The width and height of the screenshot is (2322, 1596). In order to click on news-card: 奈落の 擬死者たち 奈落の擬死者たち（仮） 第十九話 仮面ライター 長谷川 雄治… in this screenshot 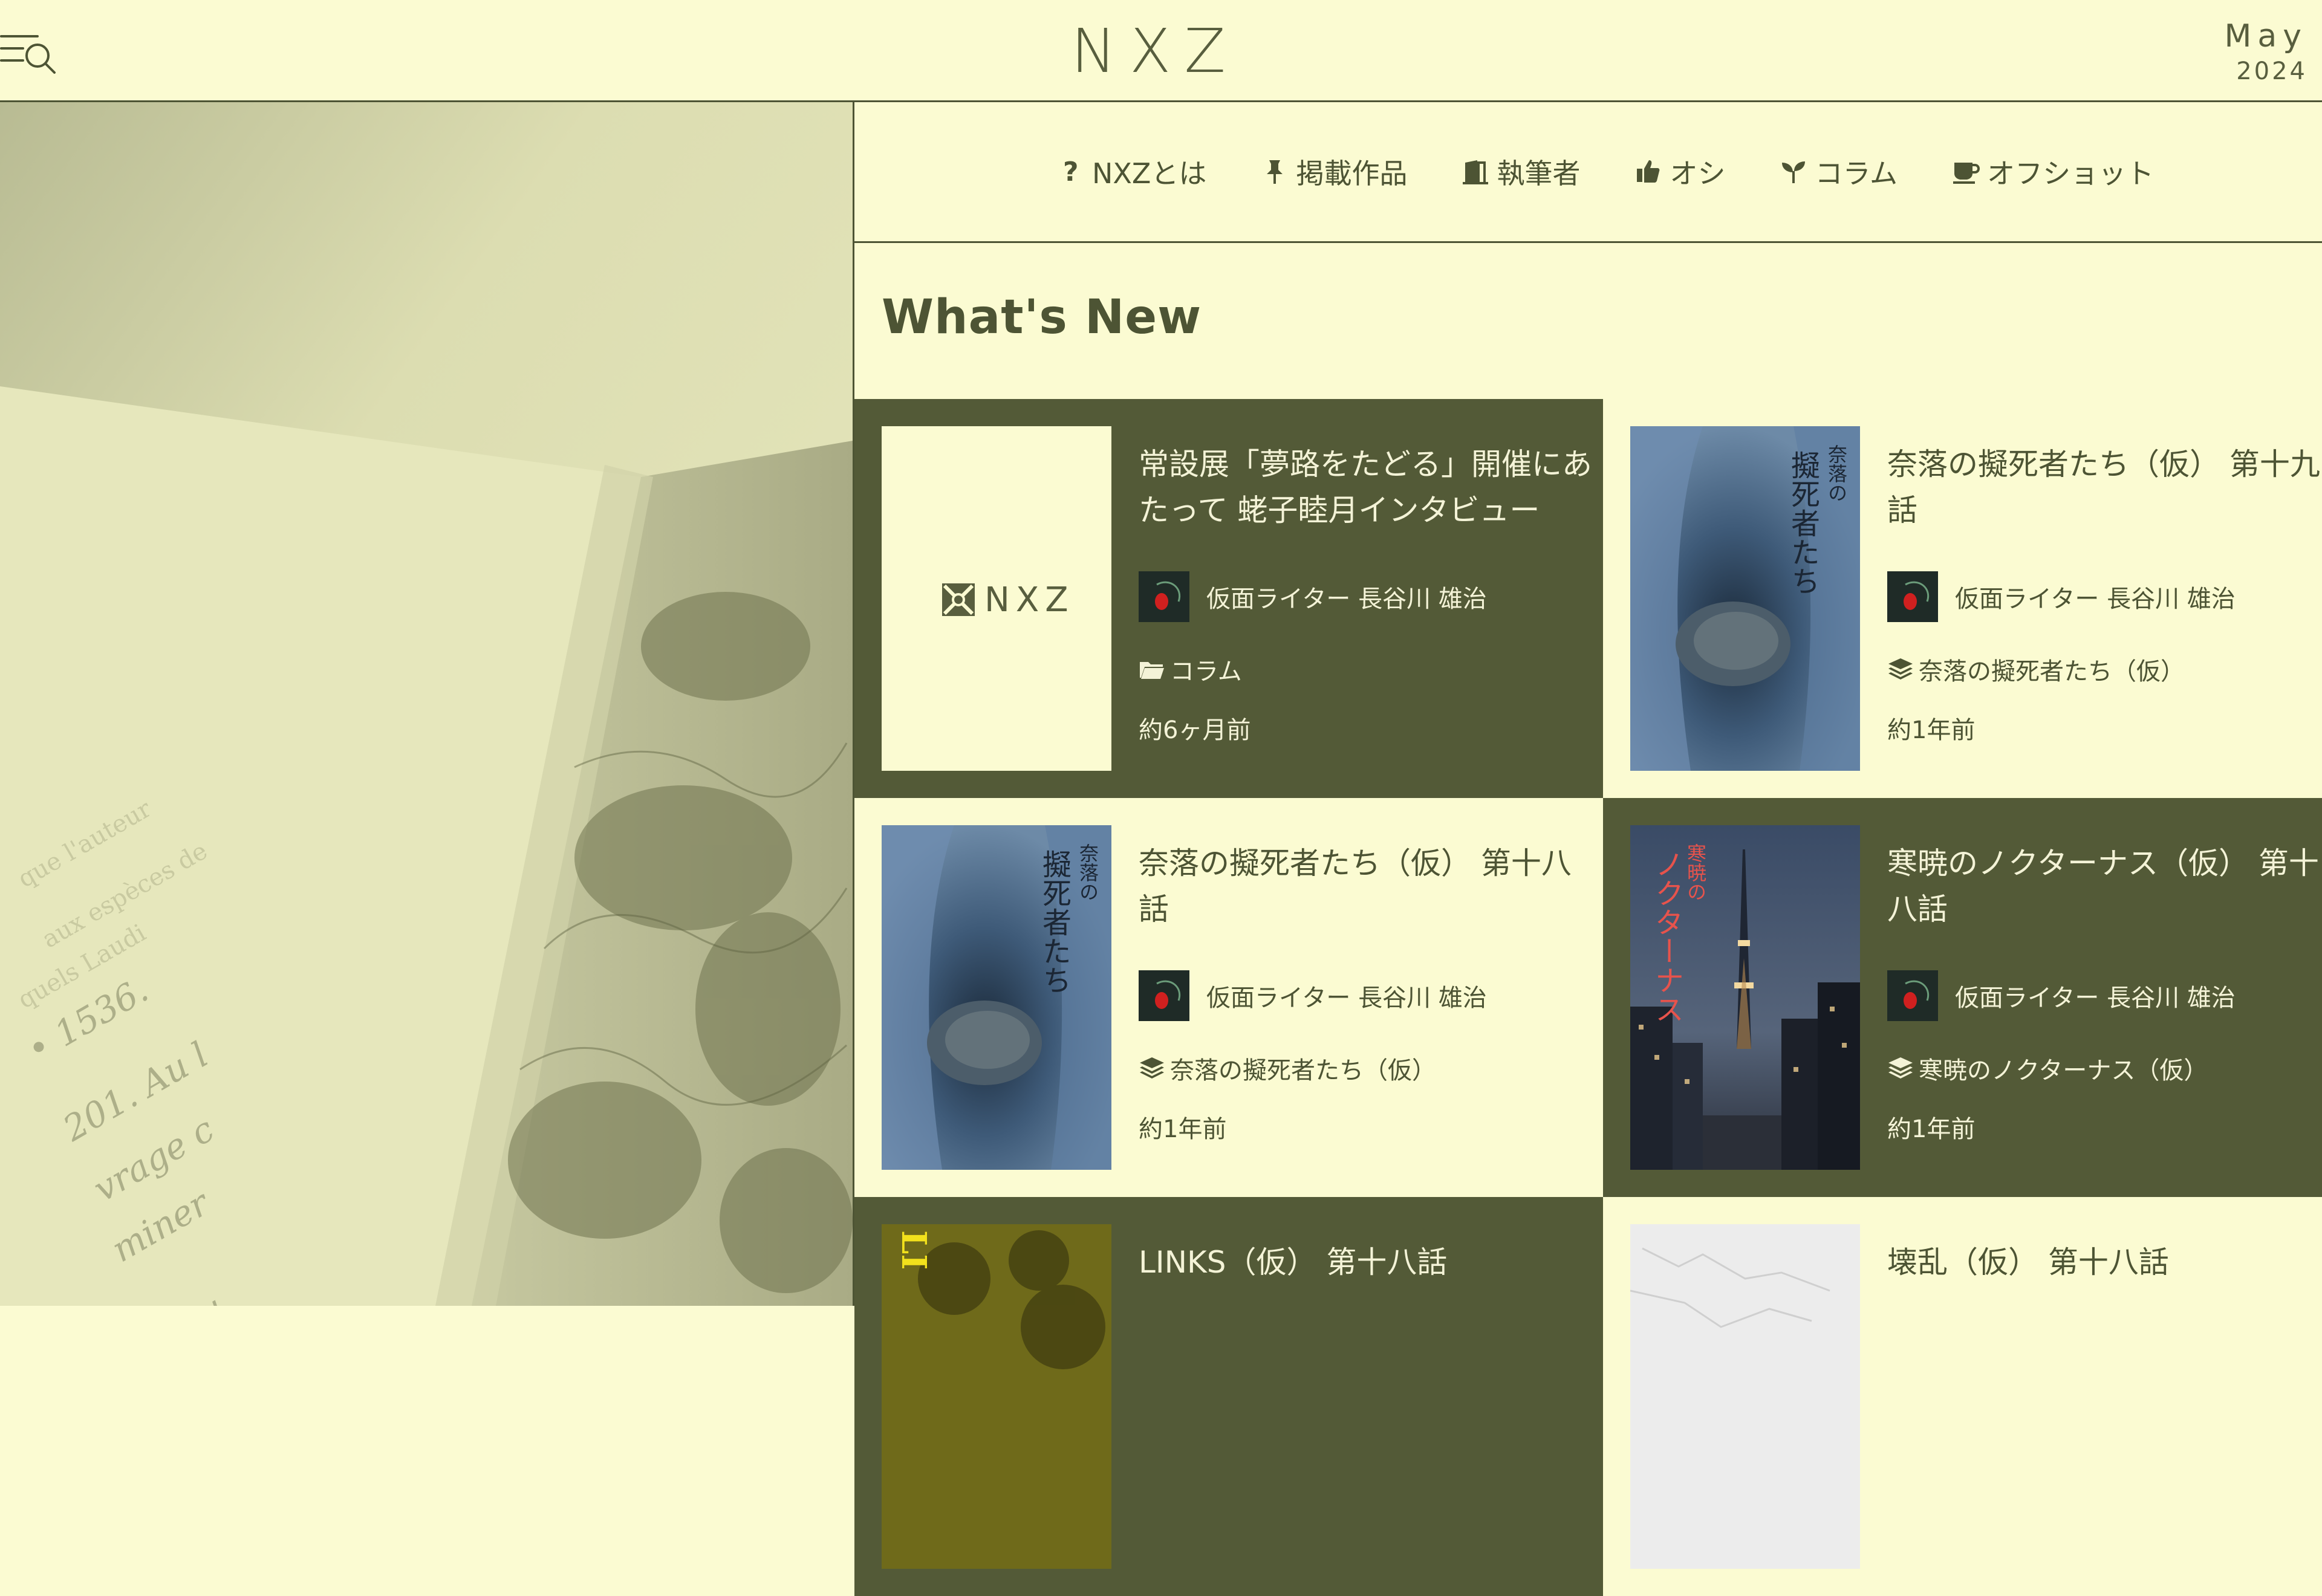, I will do `click(1962, 598)`.